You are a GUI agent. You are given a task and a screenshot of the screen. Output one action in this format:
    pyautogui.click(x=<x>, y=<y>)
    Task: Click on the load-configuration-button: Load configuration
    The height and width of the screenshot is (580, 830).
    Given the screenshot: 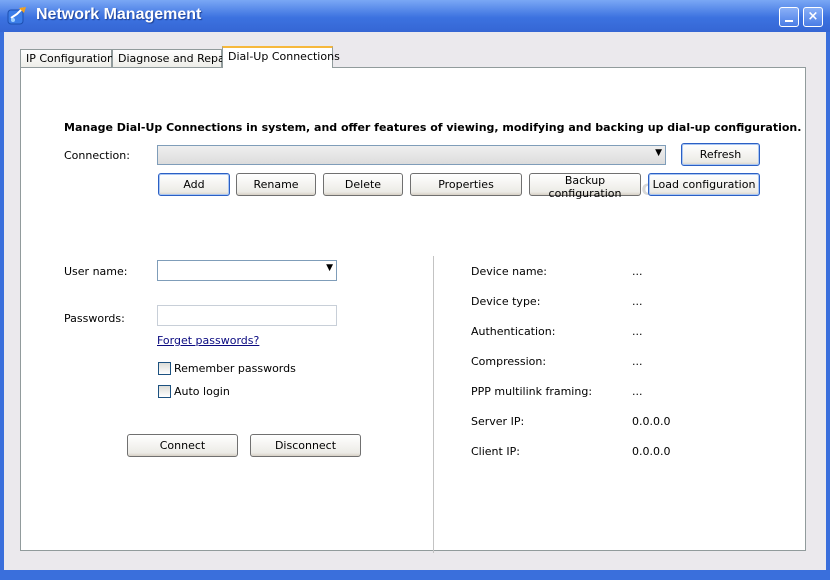 What is the action you would take?
    pyautogui.click(x=704, y=184)
    